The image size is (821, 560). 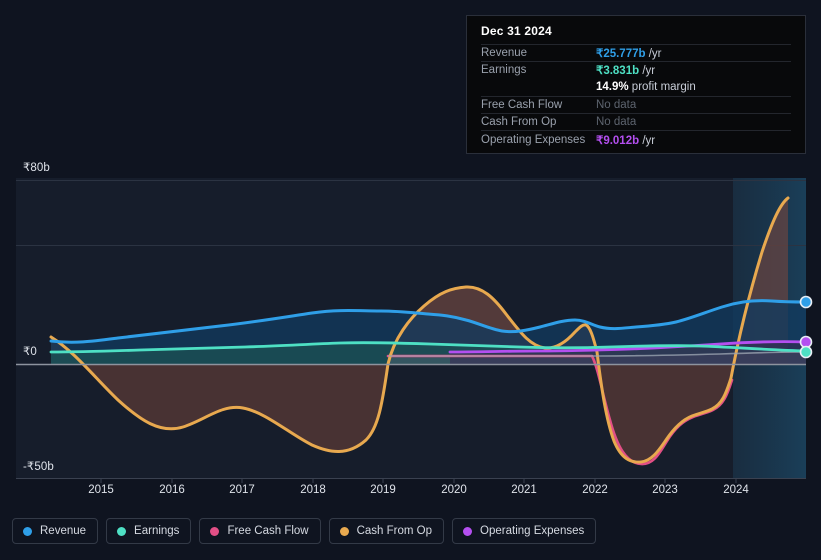 I want to click on legend-item-operating-expenses: Operating Expenses, so click(x=524, y=531).